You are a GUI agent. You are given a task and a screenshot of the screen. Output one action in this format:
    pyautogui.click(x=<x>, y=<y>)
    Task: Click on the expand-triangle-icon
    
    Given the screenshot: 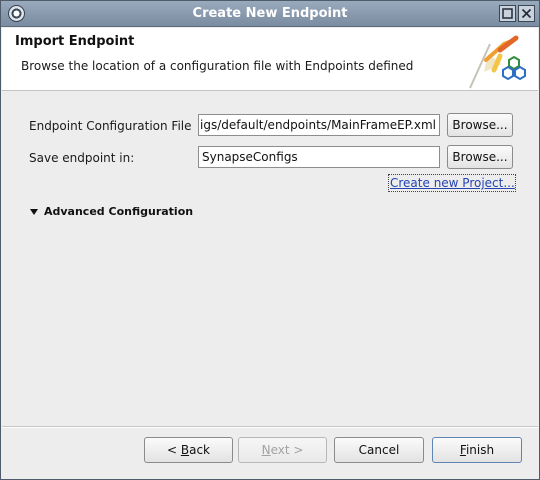 What is the action you would take?
    pyautogui.click(x=34, y=212)
    